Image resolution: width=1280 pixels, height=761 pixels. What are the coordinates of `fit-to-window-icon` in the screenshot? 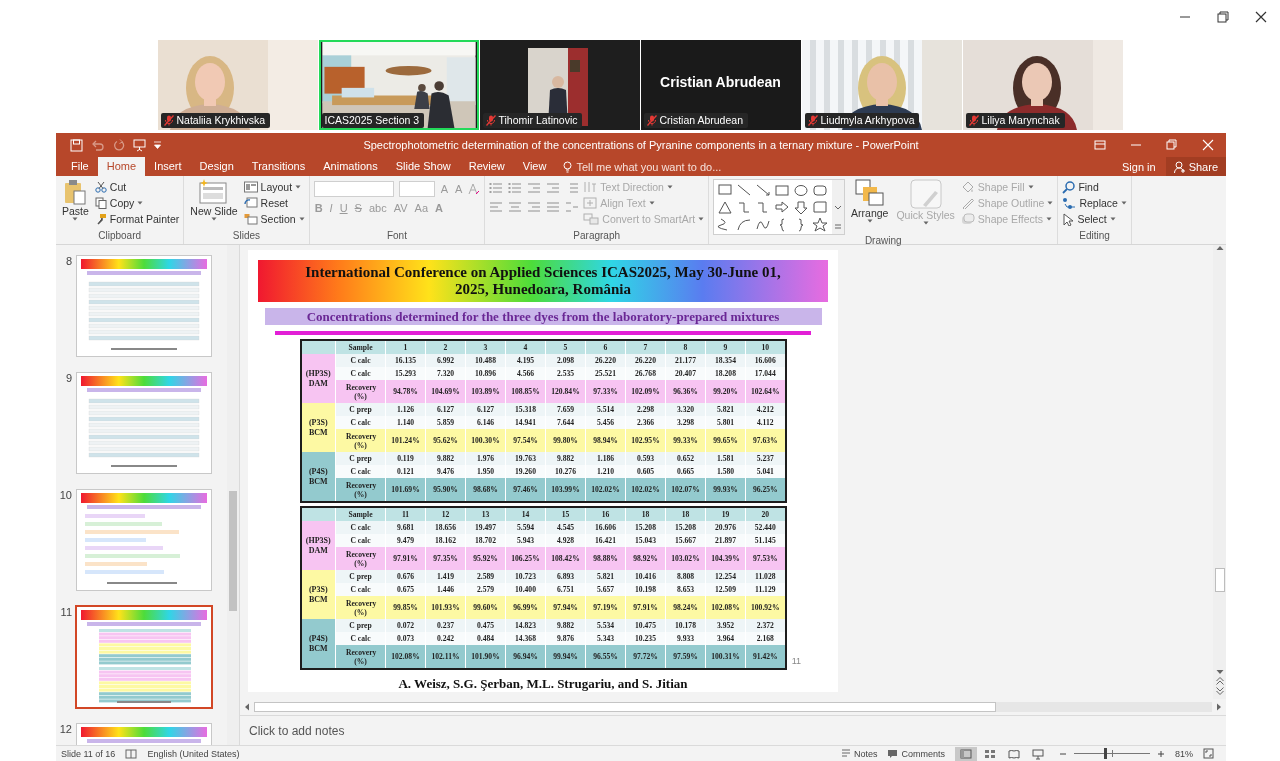 It's located at (1208, 753).